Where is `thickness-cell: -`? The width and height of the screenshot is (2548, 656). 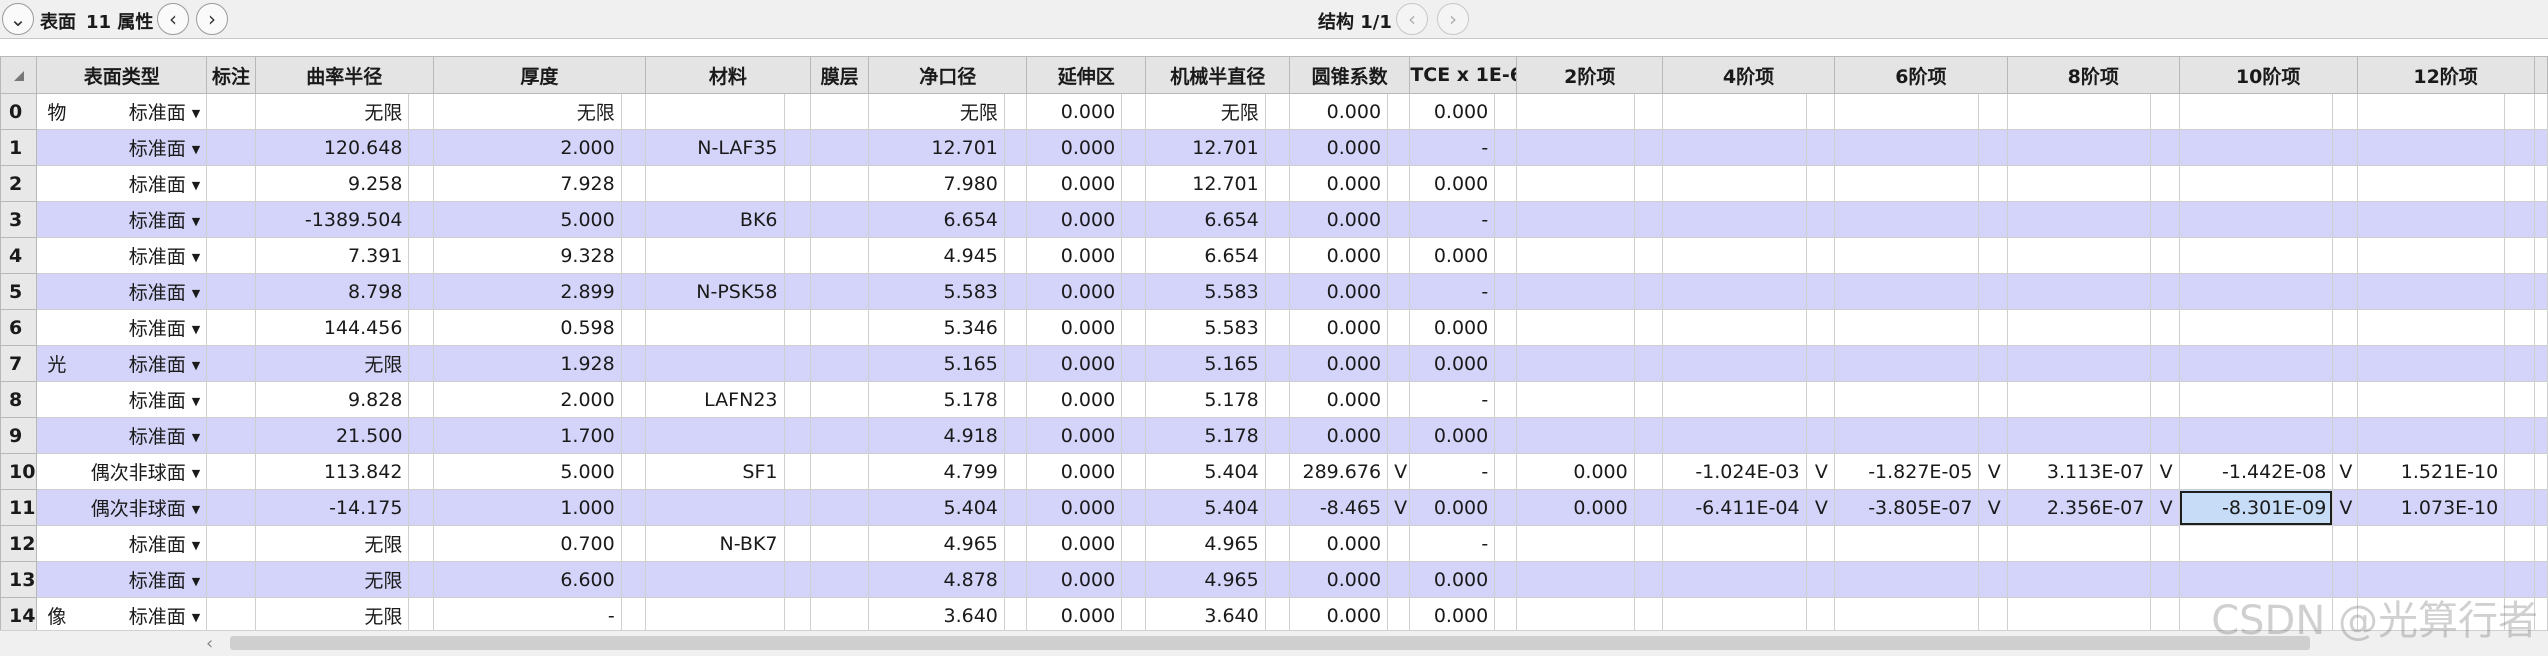
thickness-cell: - is located at coordinates (527, 613).